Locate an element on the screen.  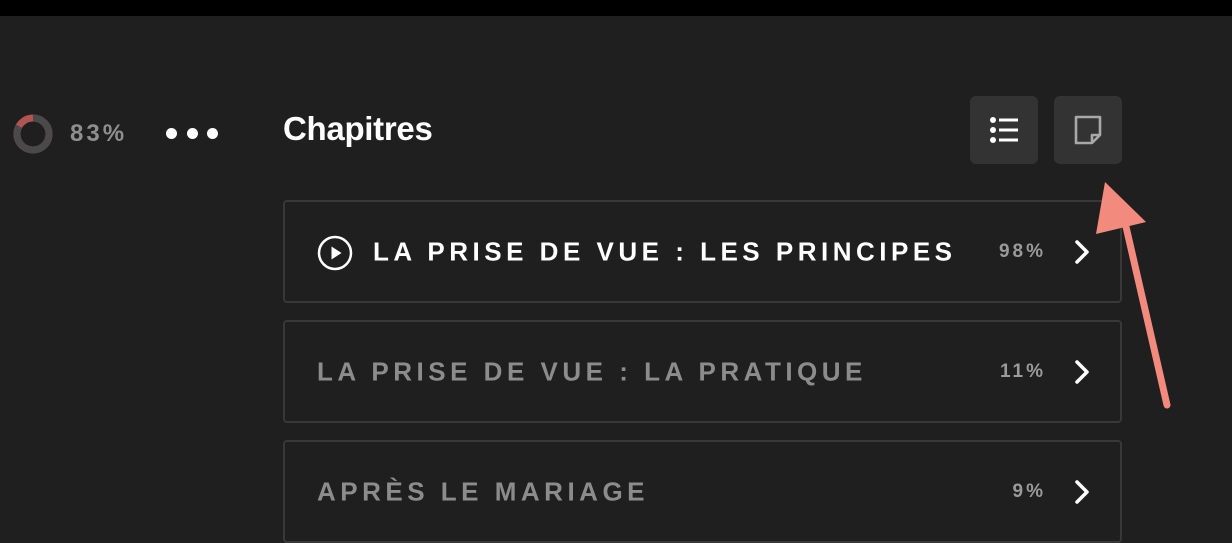
chapter-item: LA PRISE DE VUE : LES PRINCIPES 98% is located at coordinates (702, 251).